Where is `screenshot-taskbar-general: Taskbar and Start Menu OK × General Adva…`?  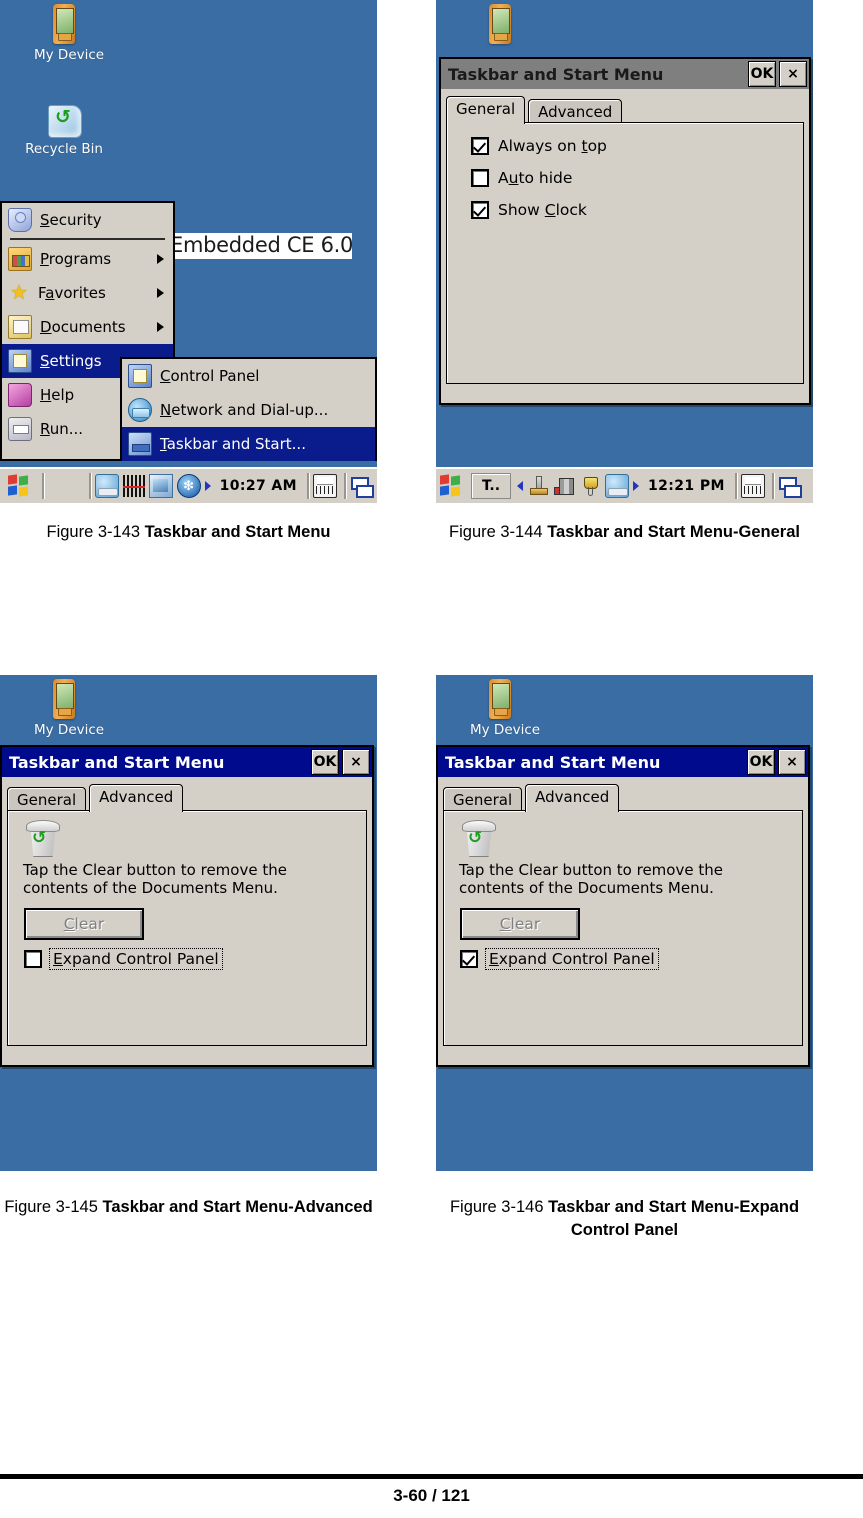
screenshot-taskbar-general: Taskbar and Start Menu OK × General Adva… is located at coordinates (624, 251).